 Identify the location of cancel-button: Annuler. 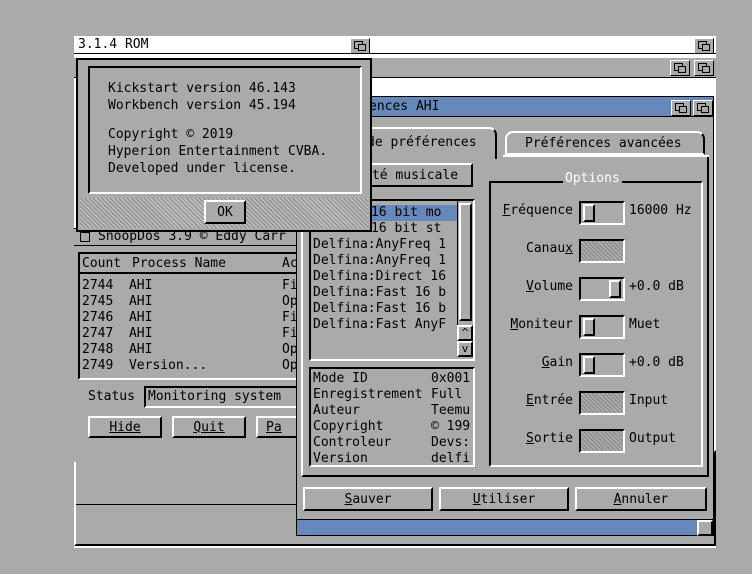
(641, 499).